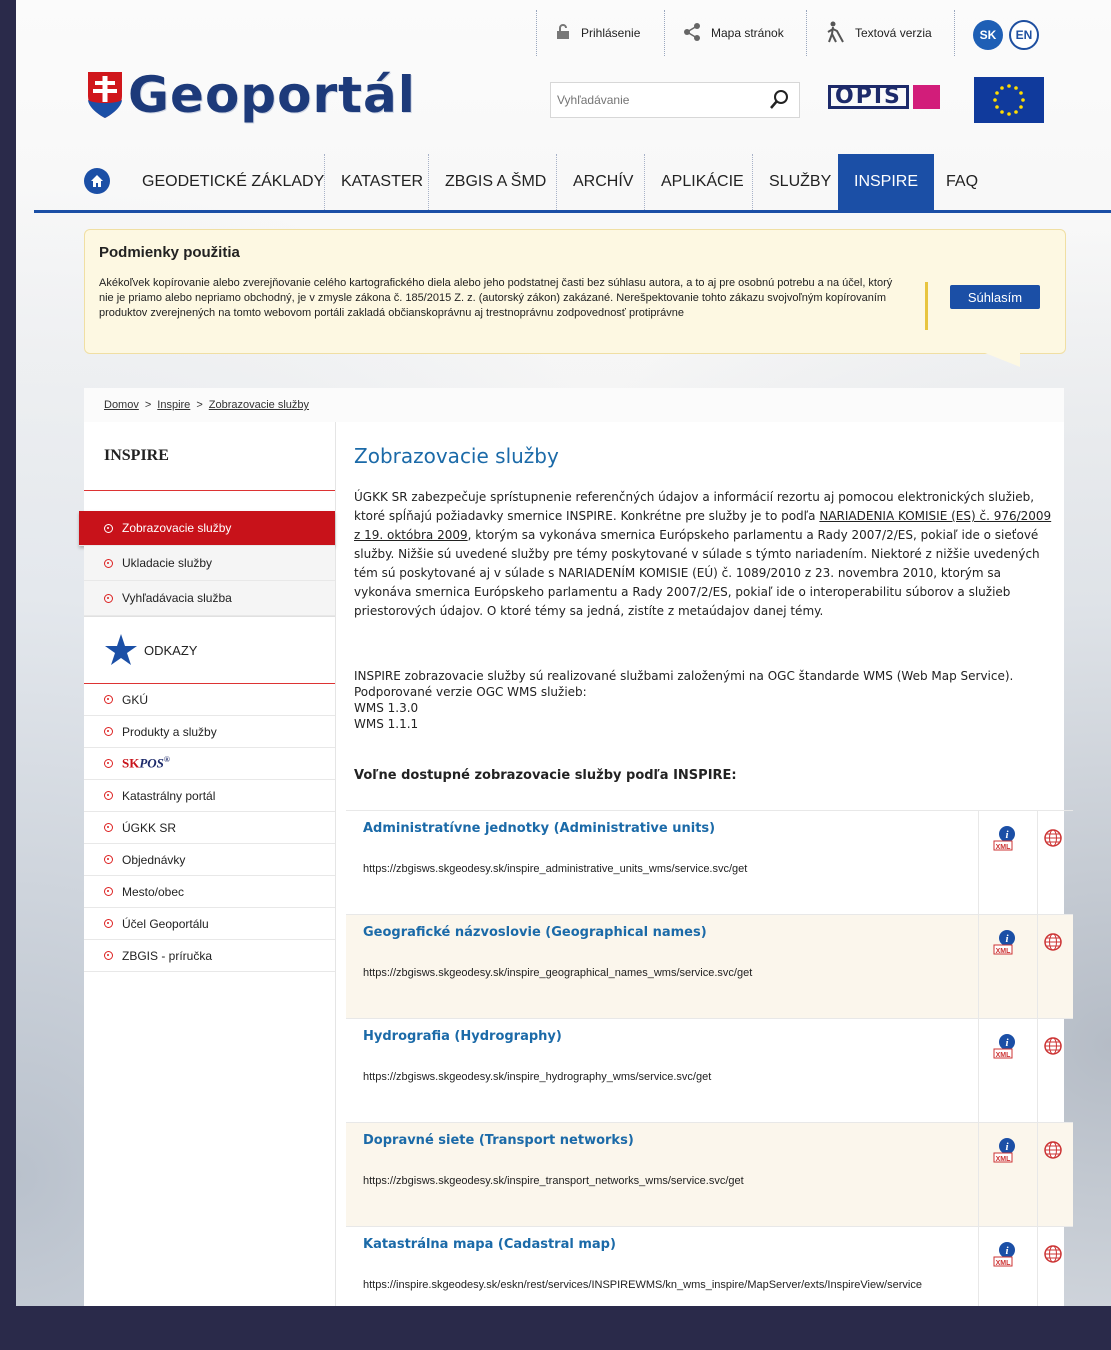  I want to click on search-input, so click(659, 100).